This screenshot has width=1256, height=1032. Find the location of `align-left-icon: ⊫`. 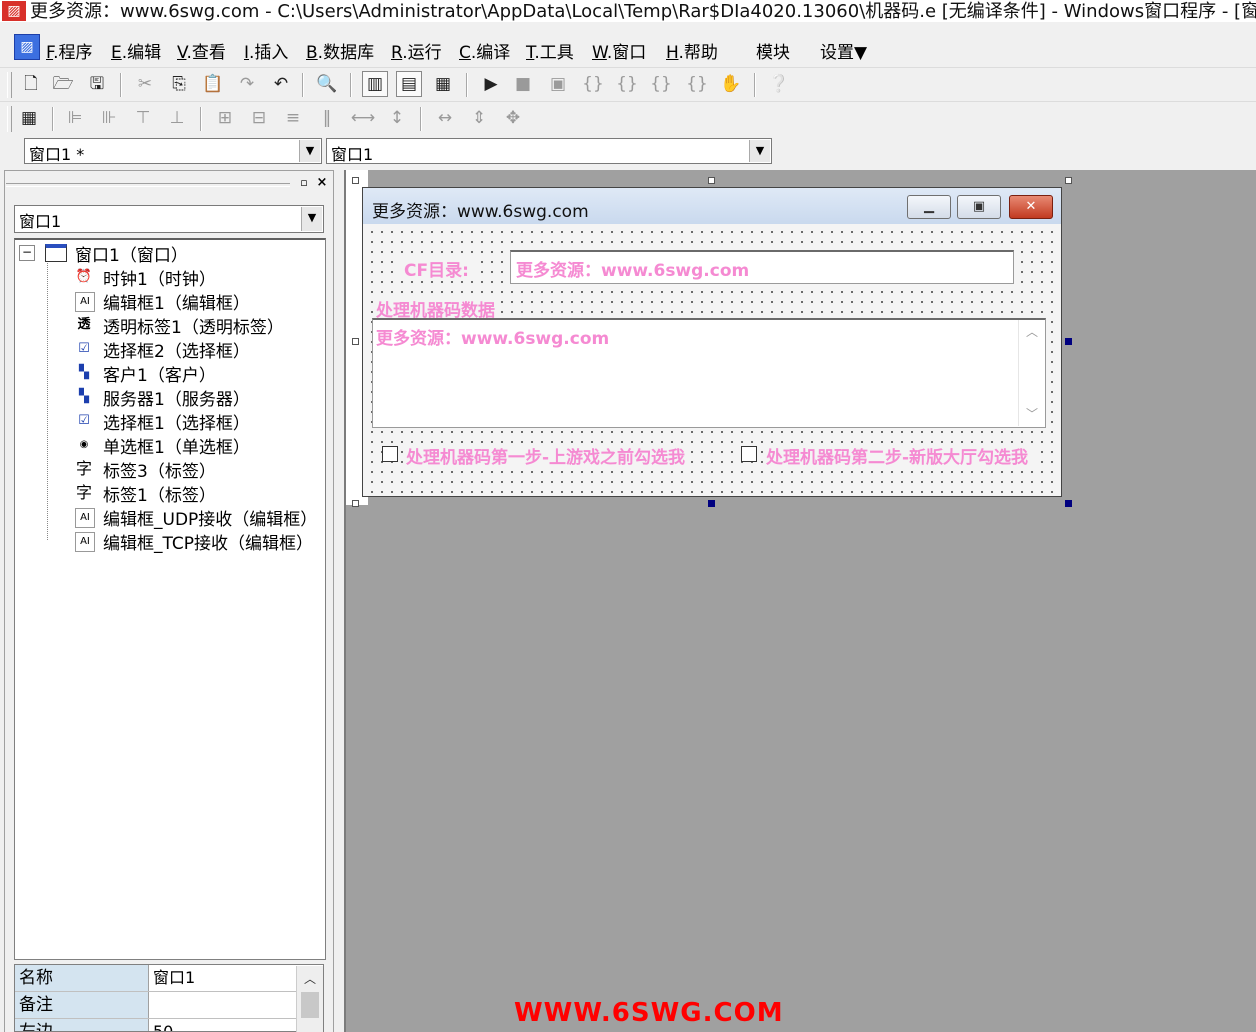

align-left-icon: ⊫ is located at coordinates (75, 118).